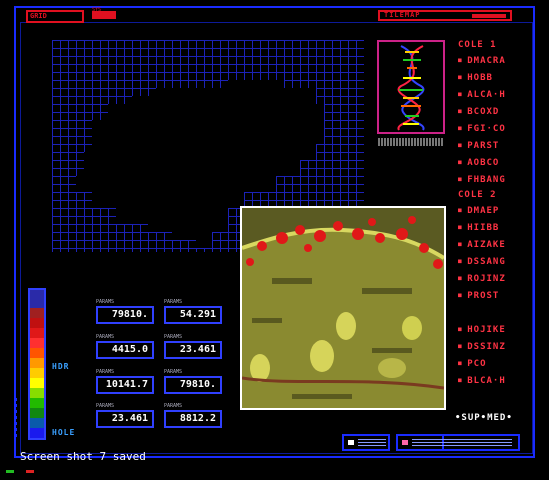 This screenshot has height=480, width=549. Describe the element at coordinates (129, 349) in the screenshot. I see `readout-value: 4415.0` at that location.